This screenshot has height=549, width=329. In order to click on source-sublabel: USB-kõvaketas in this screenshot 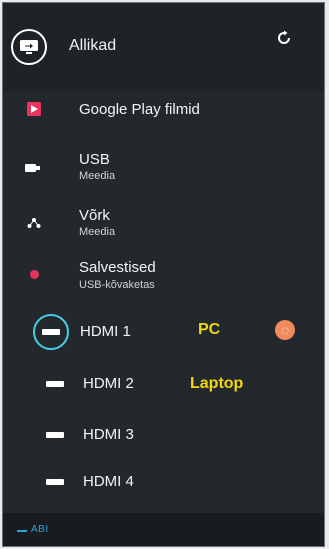, I will do `click(117, 285)`.